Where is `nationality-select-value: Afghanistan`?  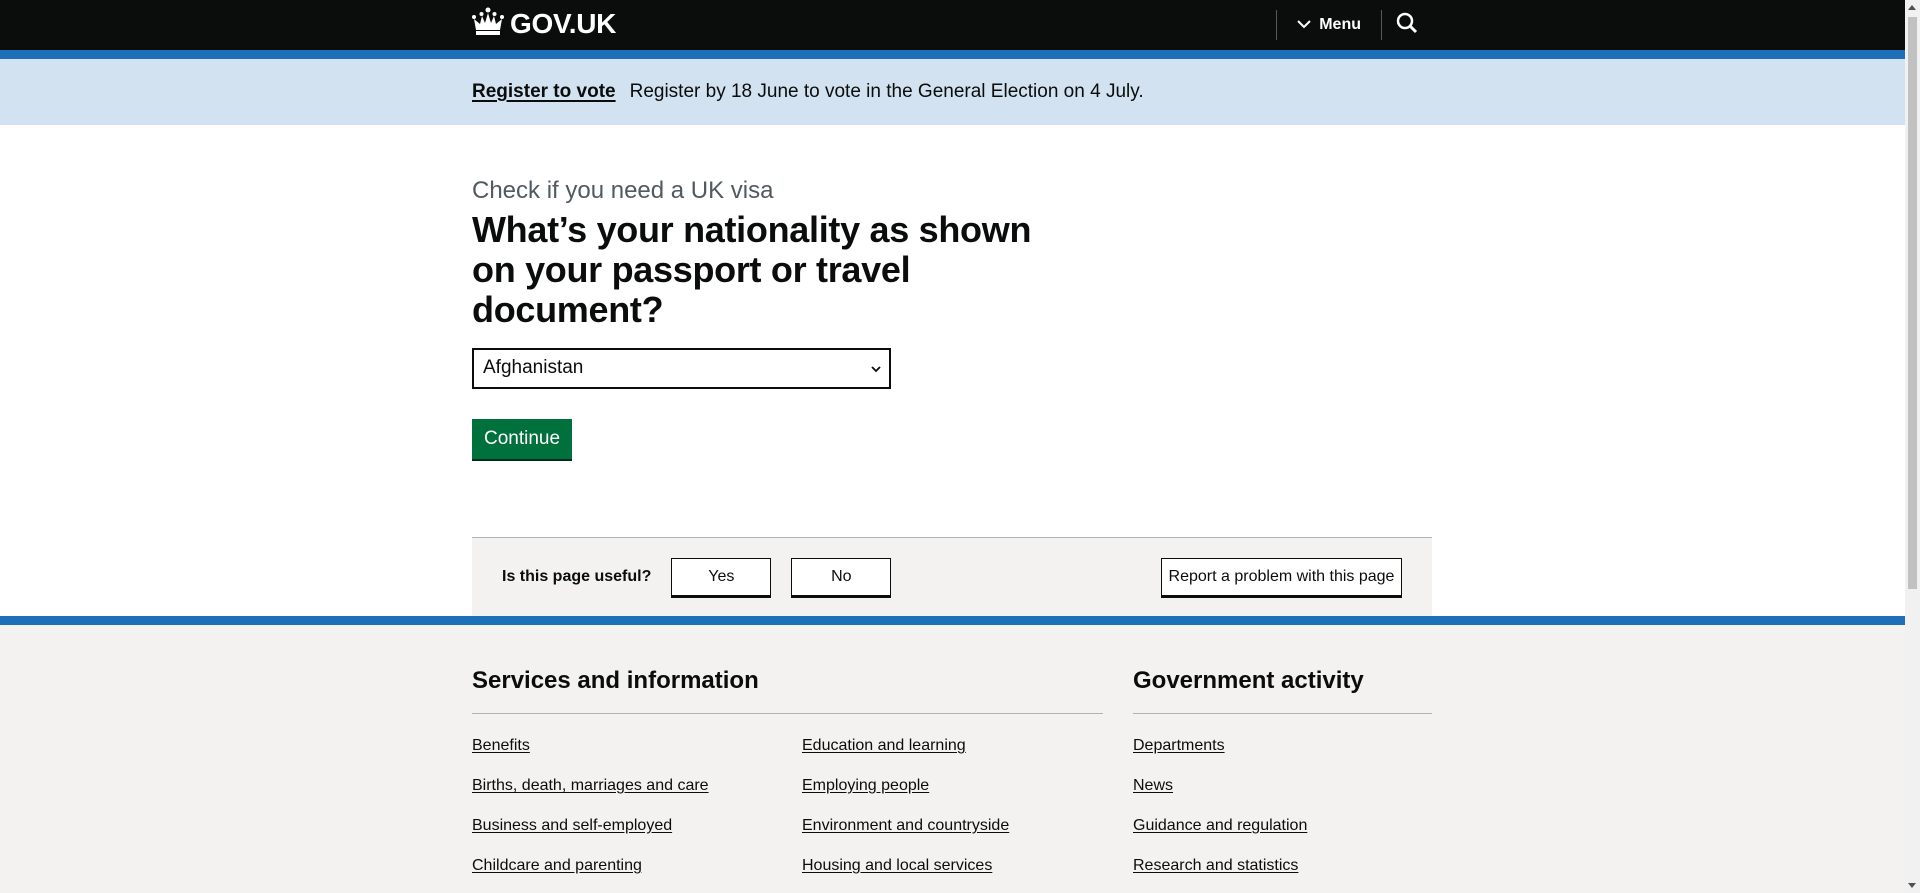
nationality-select-value: Afghanistan is located at coordinates (533, 368).